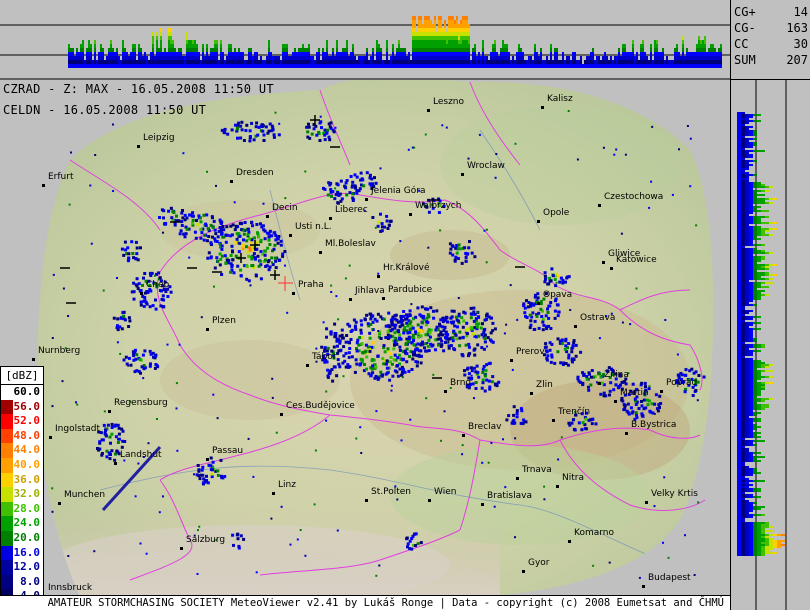 Image resolution: width=810 pixels, height=610 pixels. What do you see at coordinates (307, 365) in the screenshot?
I see `city-dot` at bounding box center [307, 365].